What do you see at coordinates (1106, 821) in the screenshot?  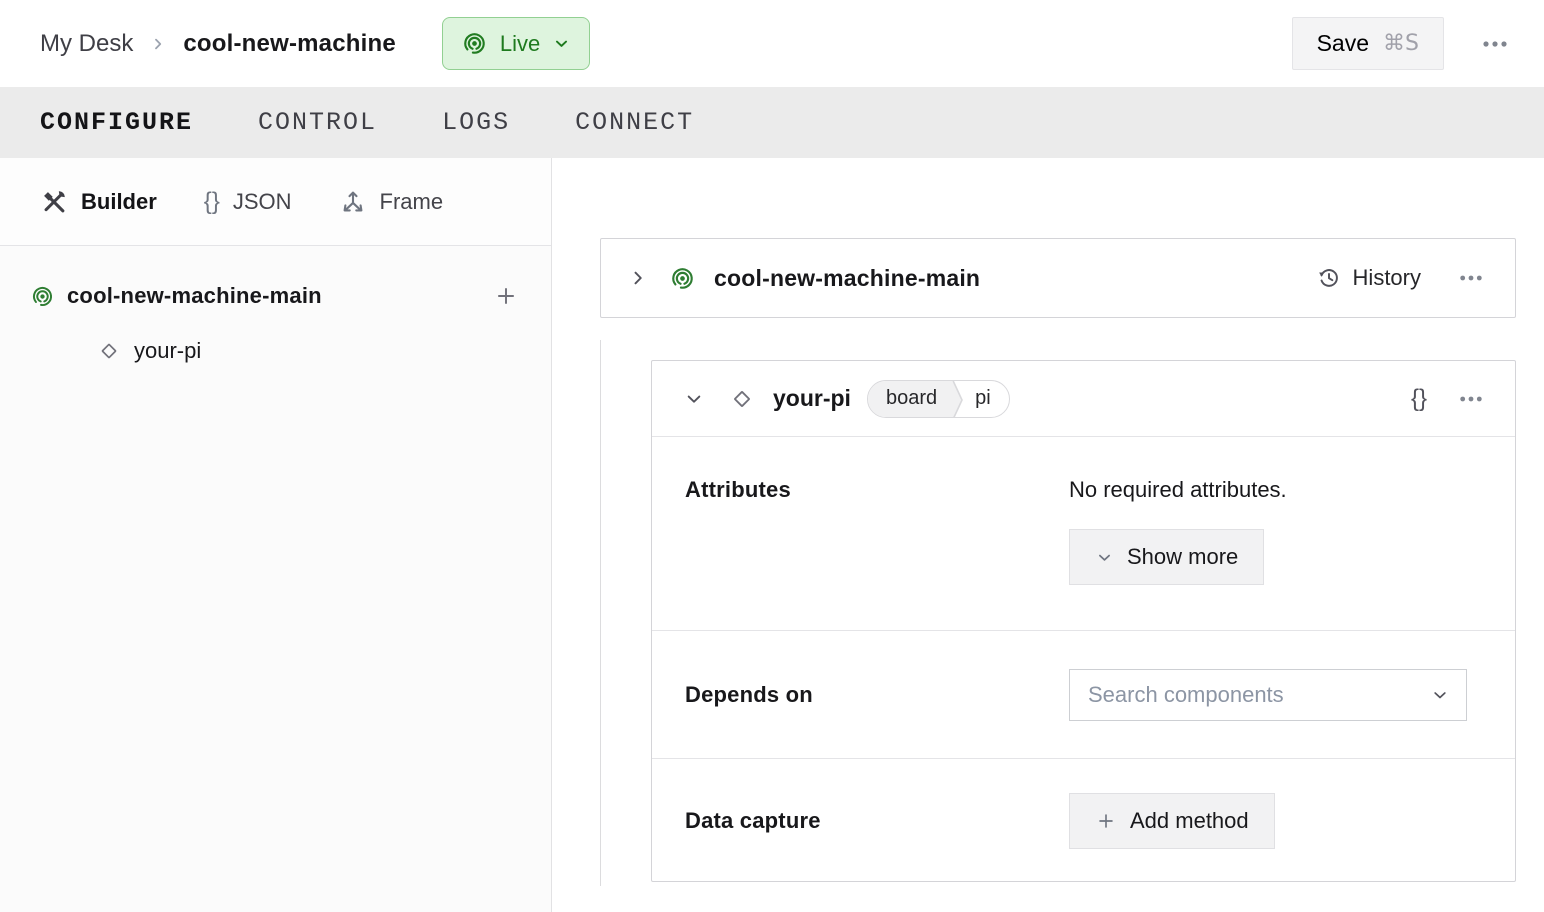 I see `plus-icon` at bounding box center [1106, 821].